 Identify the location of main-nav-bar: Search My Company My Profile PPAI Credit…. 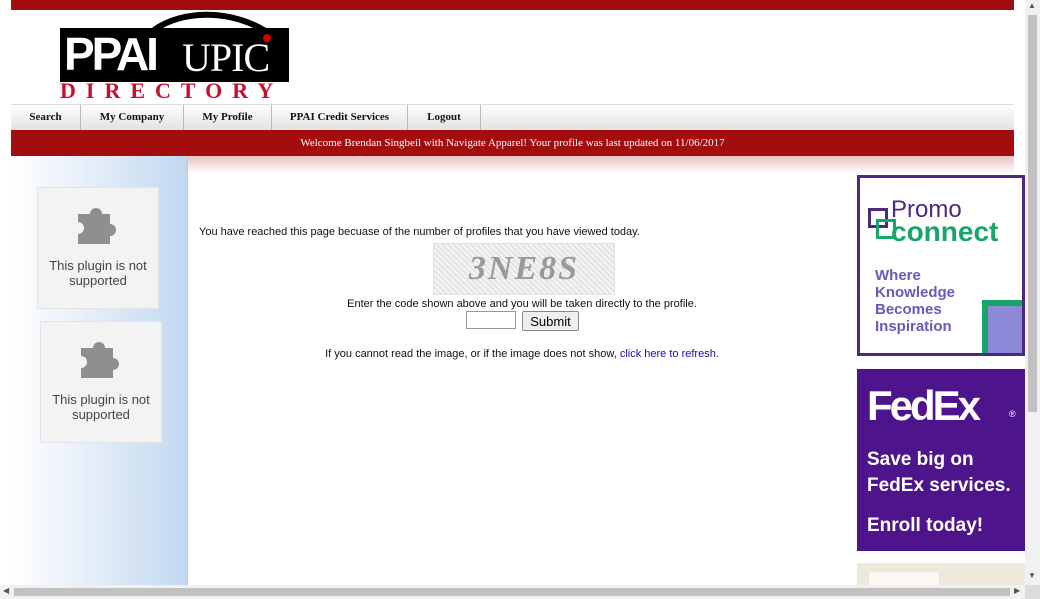
(512, 117).